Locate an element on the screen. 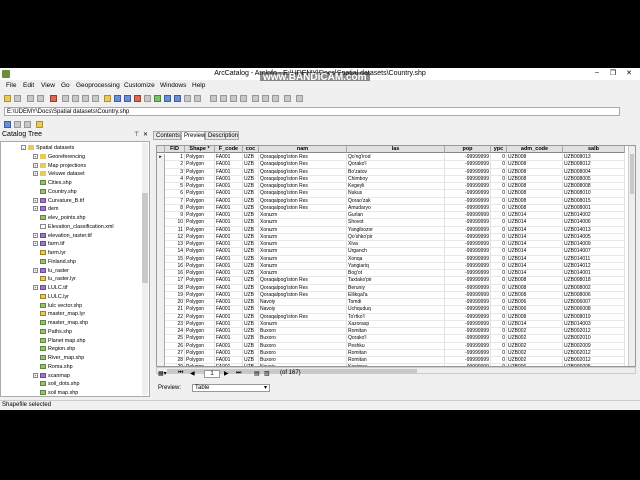  import-metadata-icon is located at coordinates (39, 124).